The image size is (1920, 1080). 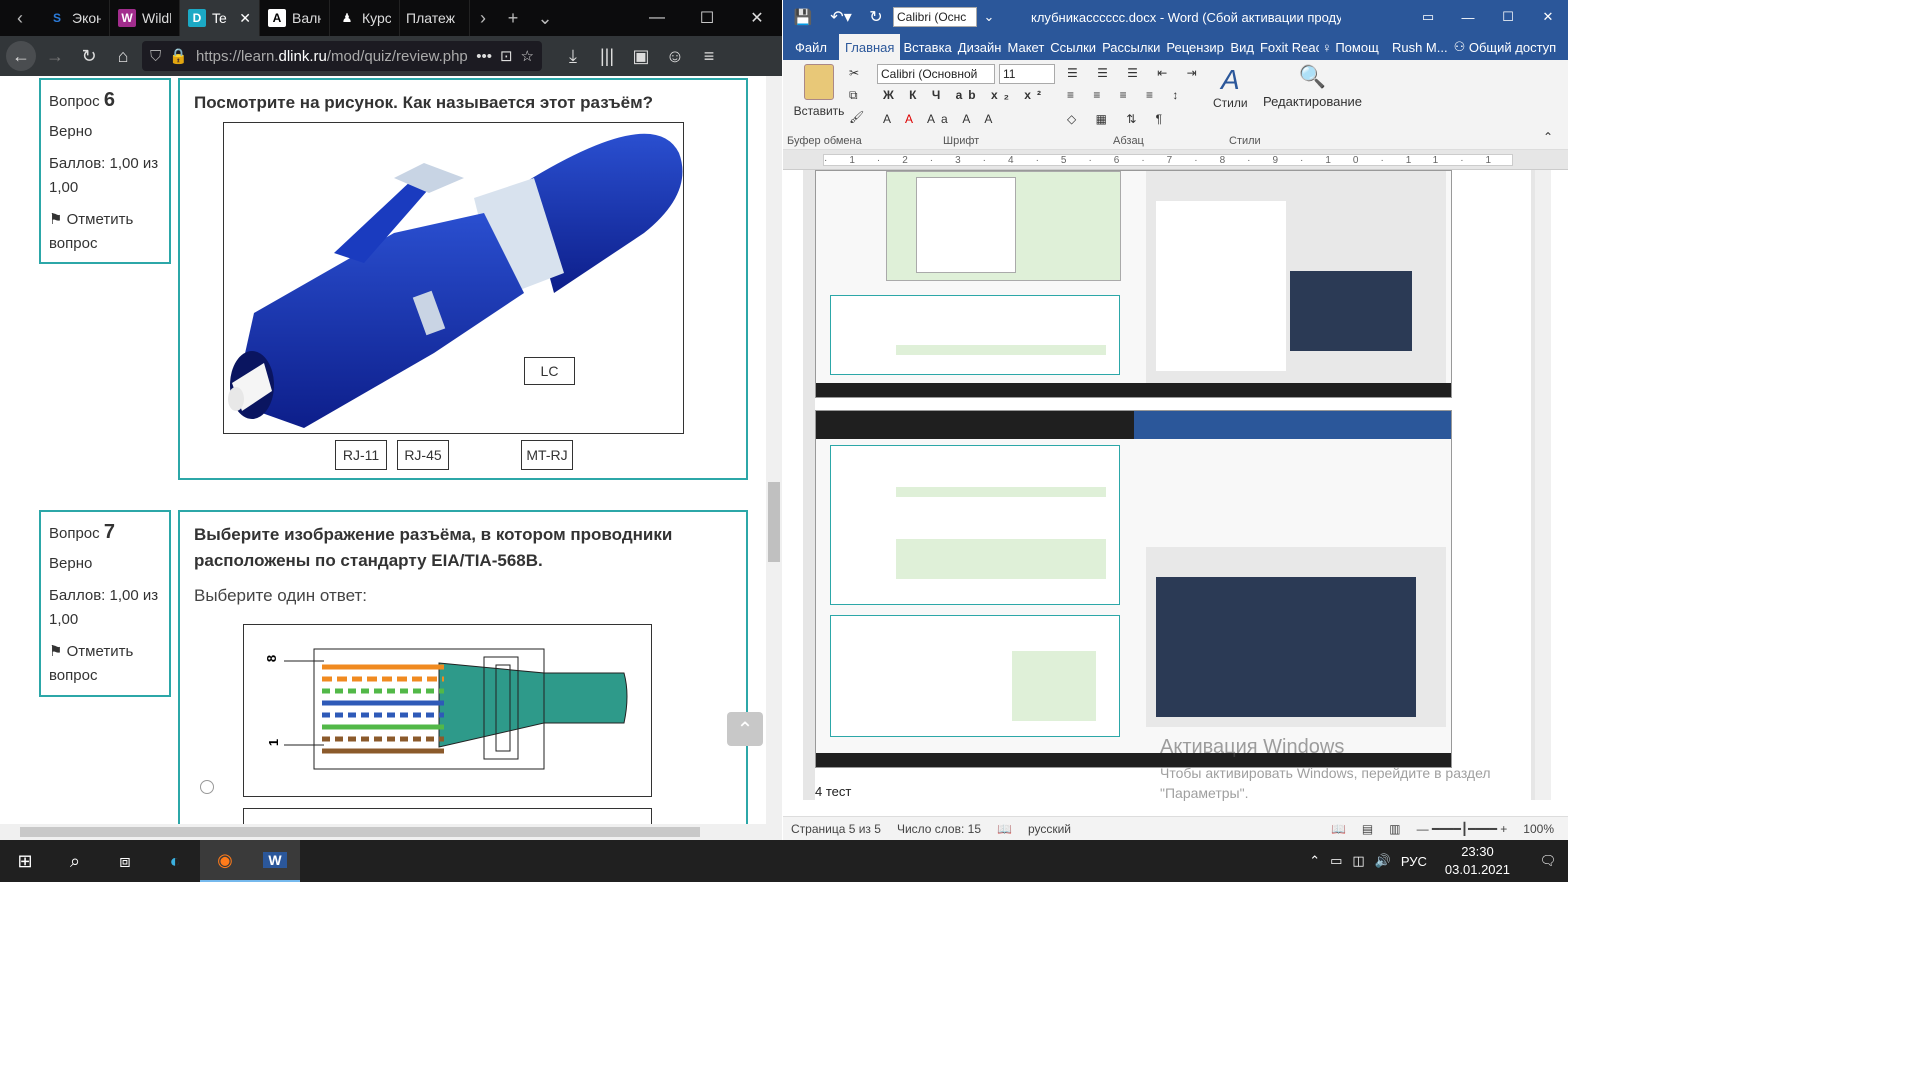 I want to click on account-icon: ☺, so click(x=675, y=56).